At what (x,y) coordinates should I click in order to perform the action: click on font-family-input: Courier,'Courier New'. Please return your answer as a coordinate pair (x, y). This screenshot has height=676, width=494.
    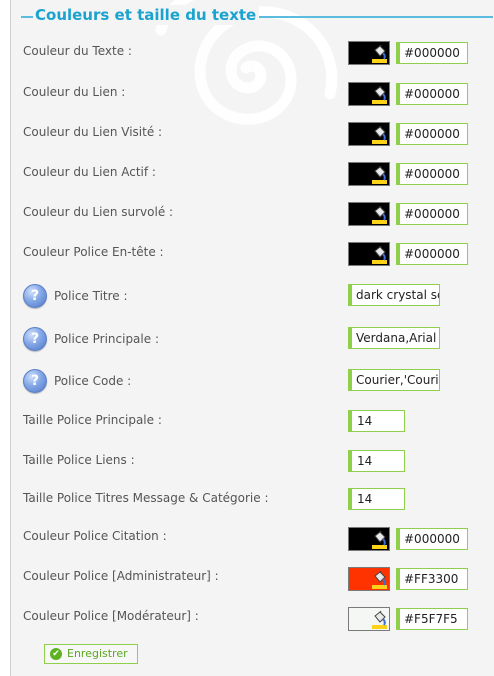
    Looking at the image, I should click on (394, 380).